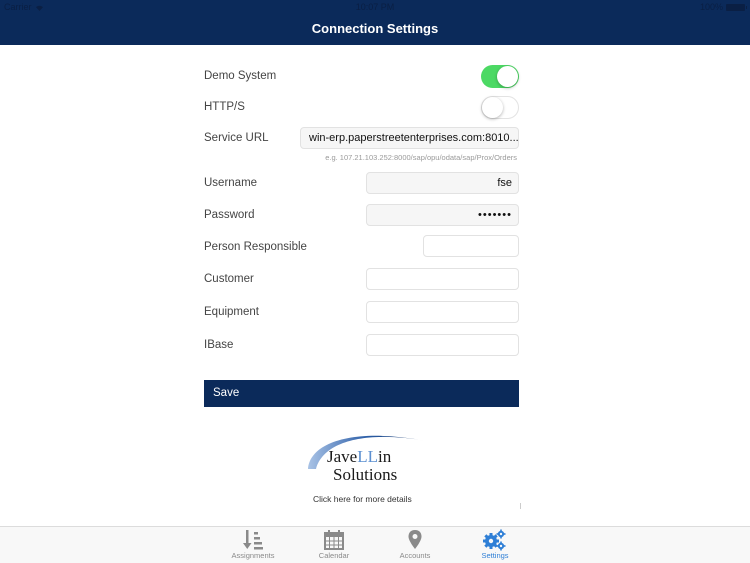  I want to click on customer-input, so click(442, 279).